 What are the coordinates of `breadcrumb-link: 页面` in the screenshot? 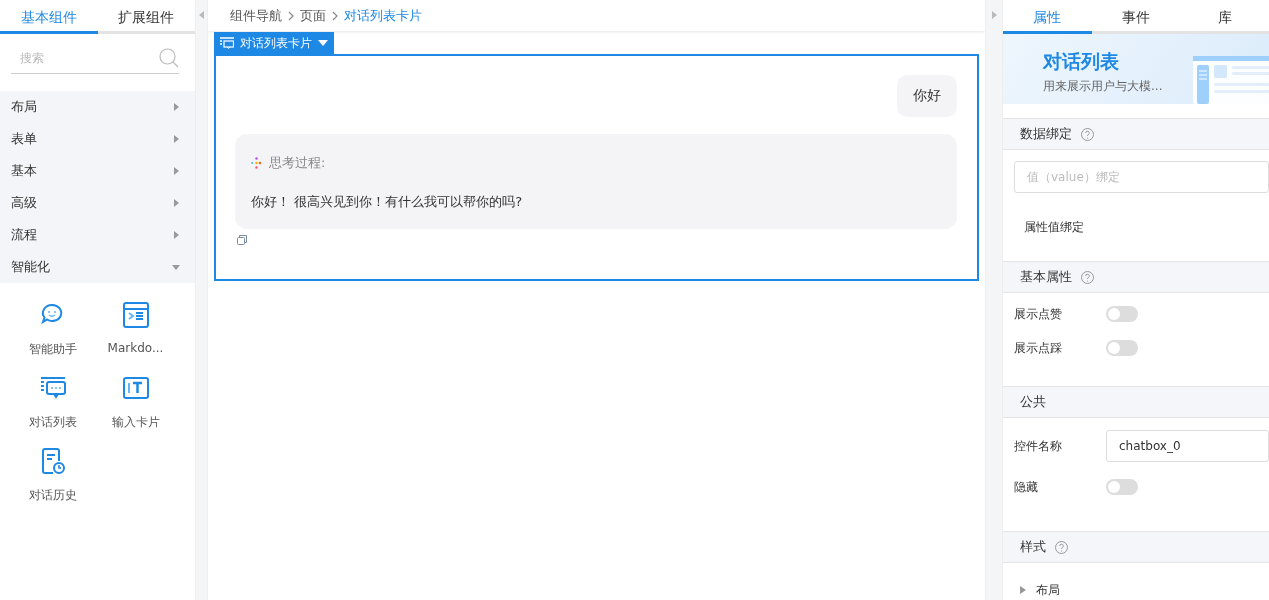 It's located at (313, 15).